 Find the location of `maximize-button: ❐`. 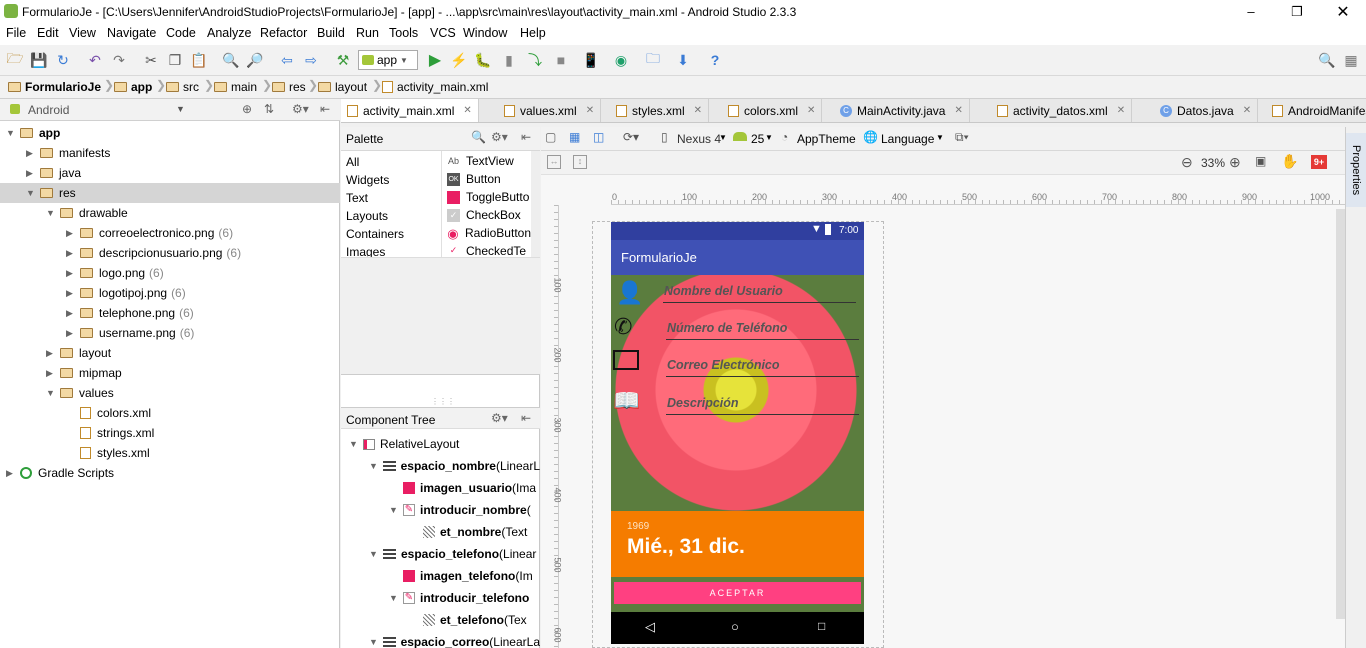

maximize-button: ❐ is located at coordinates (1297, 11).